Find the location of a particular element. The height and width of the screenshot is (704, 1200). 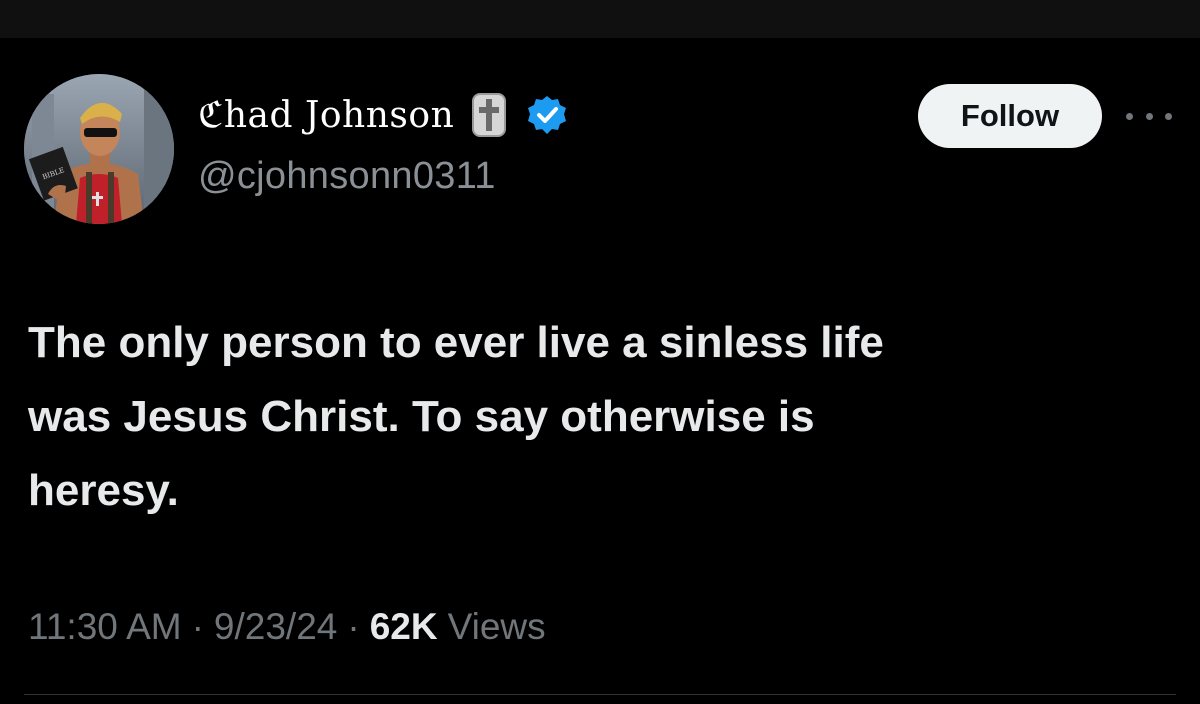

top-bar is located at coordinates (600, 19).